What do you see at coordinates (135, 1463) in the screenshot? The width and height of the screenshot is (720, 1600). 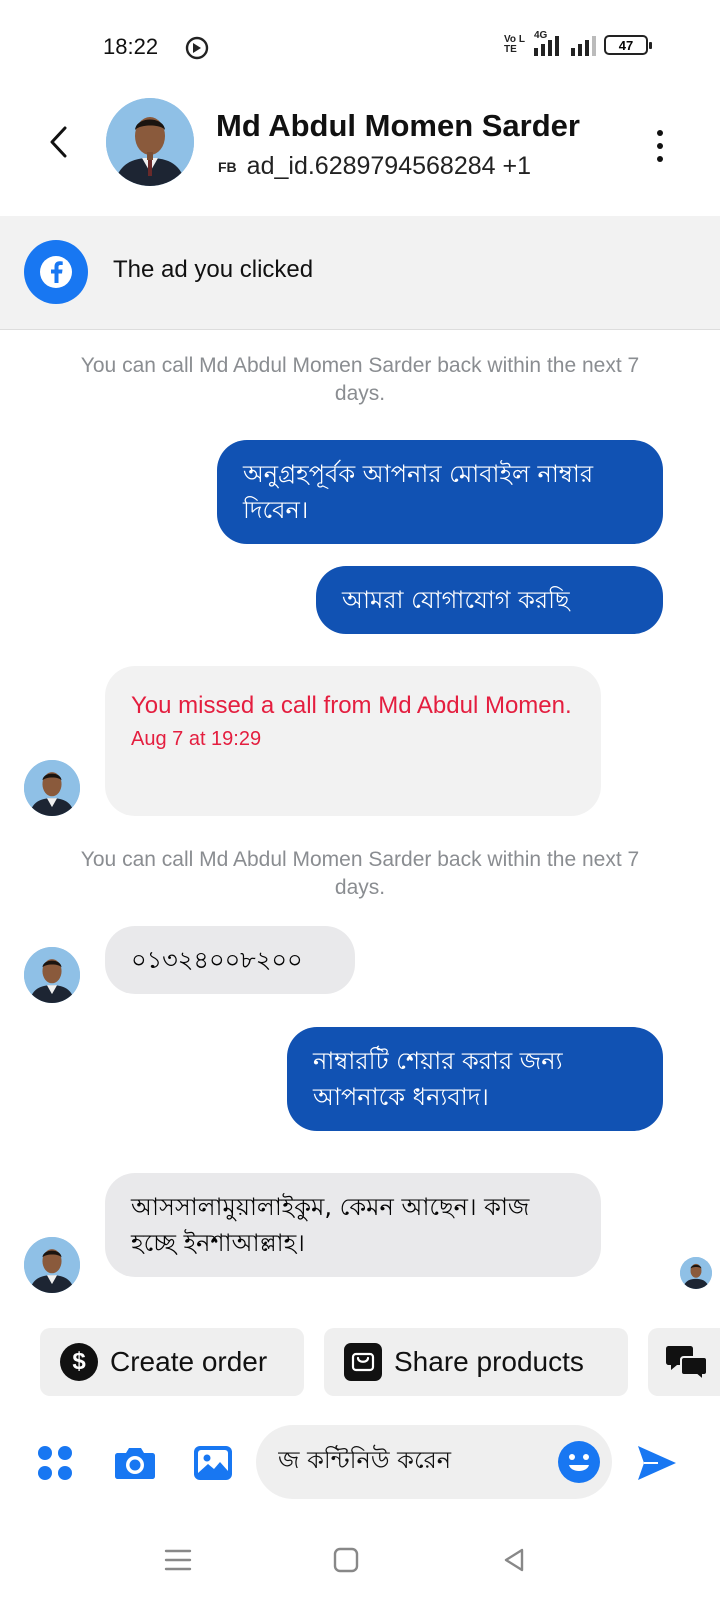 I see `camera-icon` at bounding box center [135, 1463].